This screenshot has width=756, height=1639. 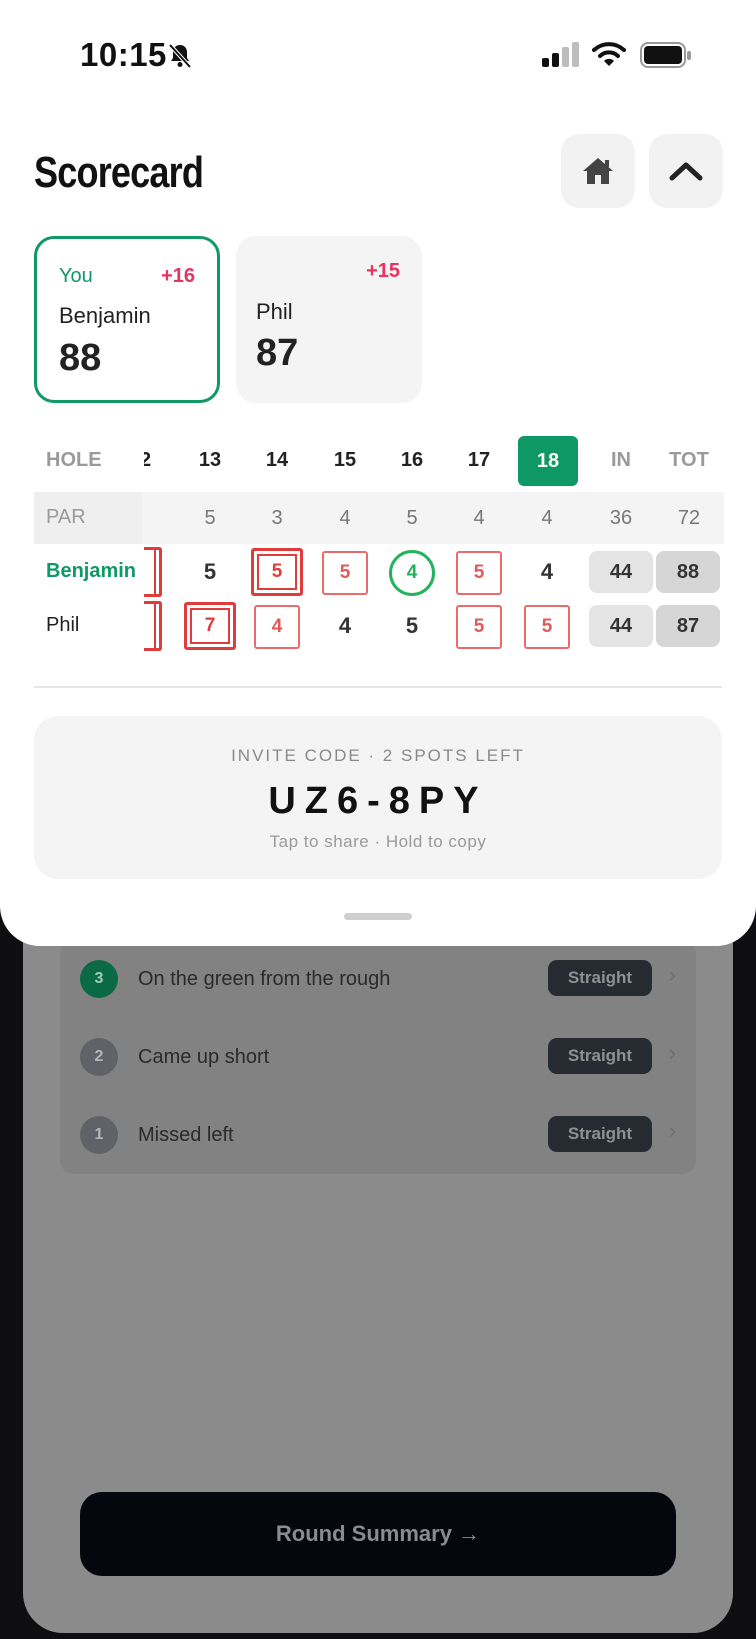 I want to click on invite-code: UZ6-8PY, so click(x=378, y=801).